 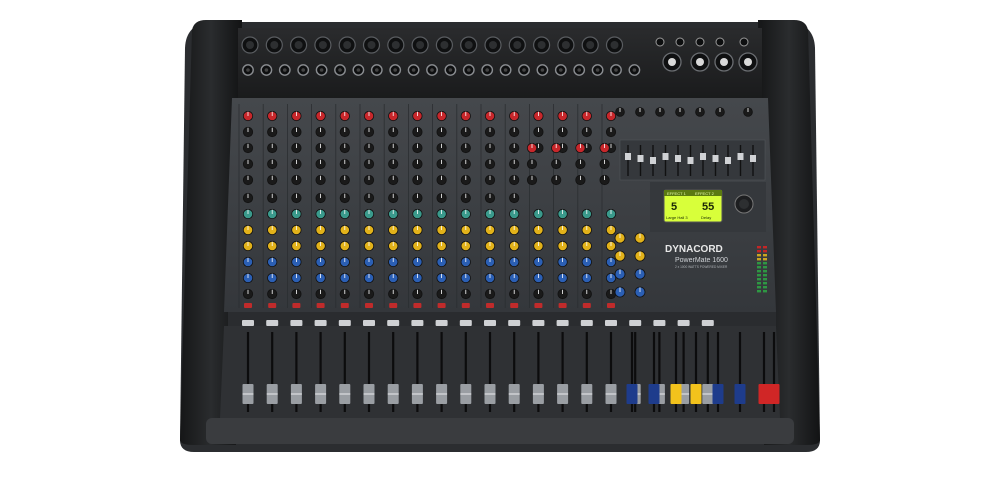 I want to click on master-fader-aux2, so click(x=654, y=394).